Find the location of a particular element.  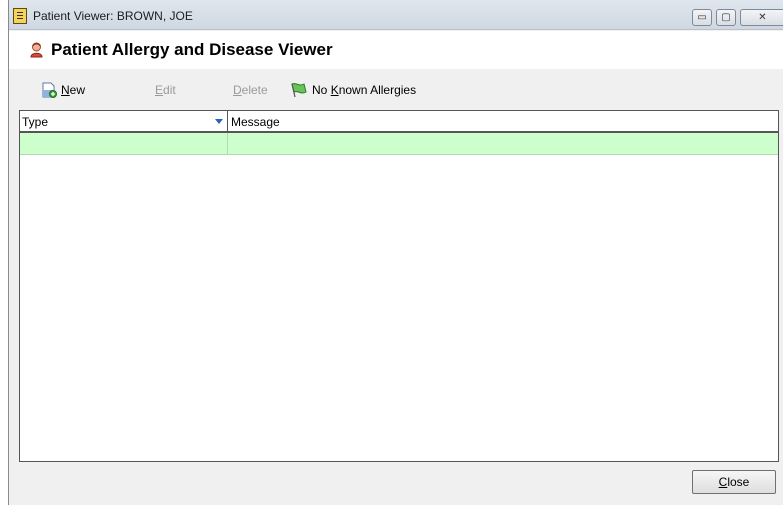

column-header-message: Message is located at coordinates (503, 121).